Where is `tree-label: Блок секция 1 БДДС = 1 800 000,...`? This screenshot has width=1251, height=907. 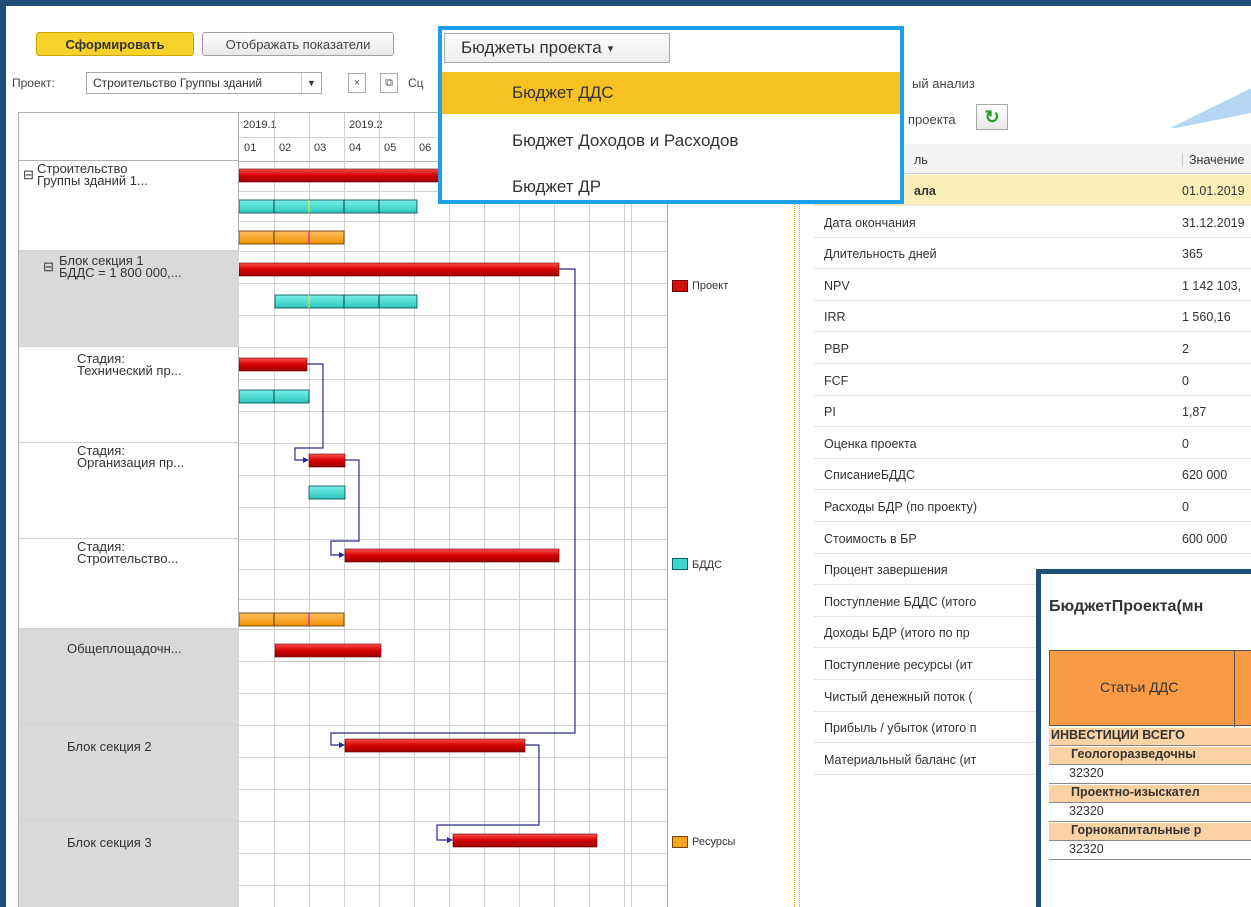
tree-label: Блок секция 1 БДДС = 1 800 000,... is located at coordinates (120, 266).